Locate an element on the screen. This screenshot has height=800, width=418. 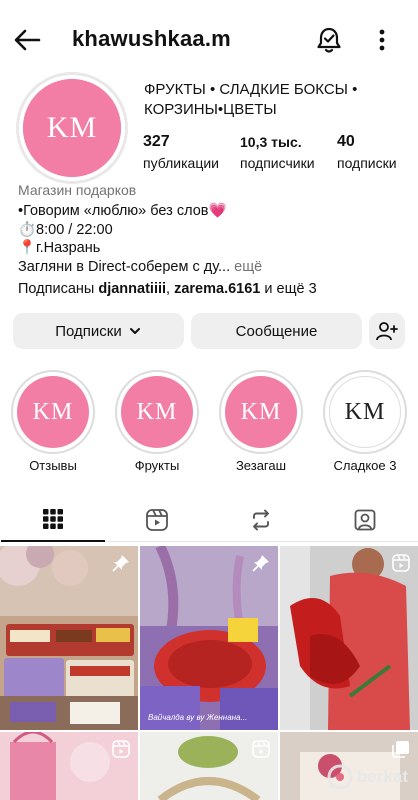
tab-reposts is located at coordinates (261, 520).